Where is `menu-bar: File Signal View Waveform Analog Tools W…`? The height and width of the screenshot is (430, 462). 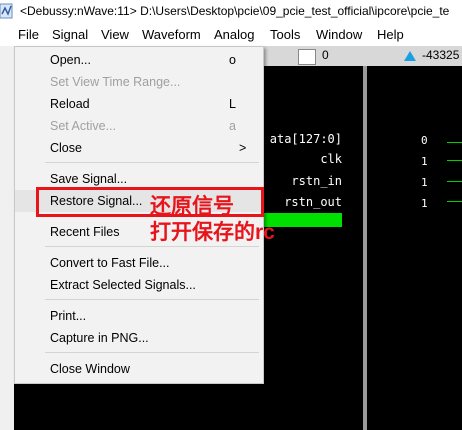 menu-bar: File Signal View Waveform Analog Tools W… is located at coordinates (231, 35).